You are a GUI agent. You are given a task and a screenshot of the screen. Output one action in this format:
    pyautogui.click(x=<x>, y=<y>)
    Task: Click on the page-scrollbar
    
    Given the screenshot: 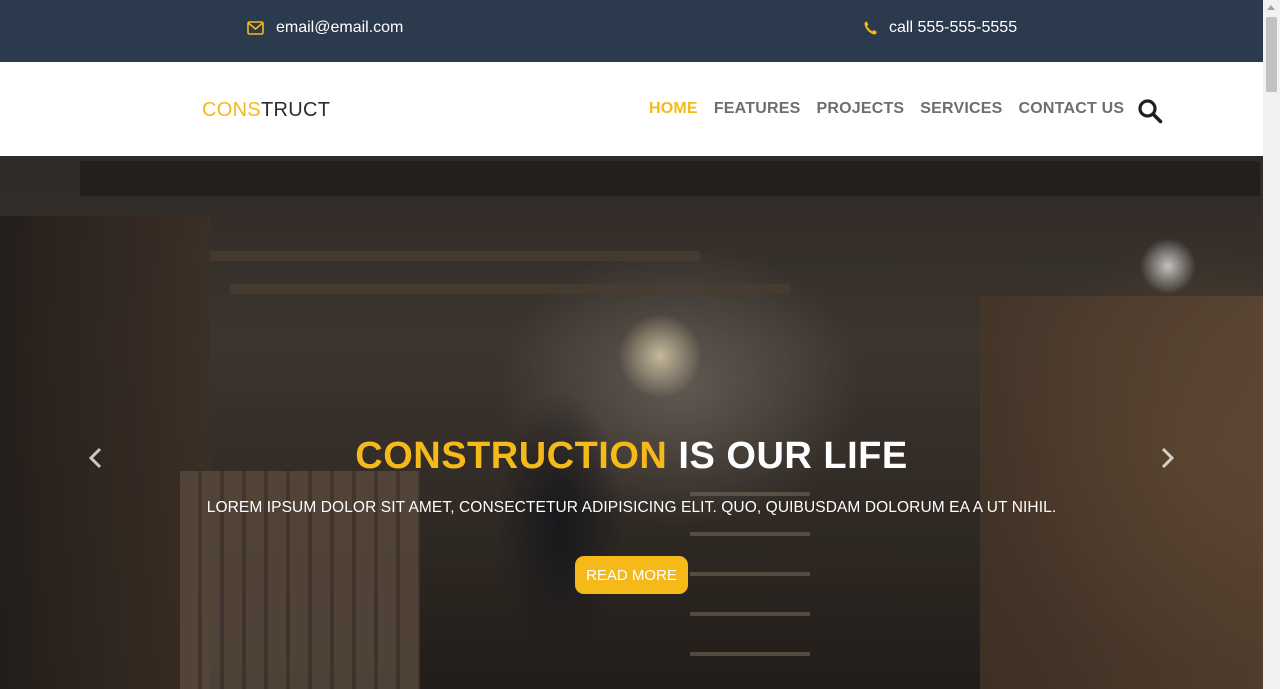 What is the action you would take?
    pyautogui.click(x=1271, y=344)
    